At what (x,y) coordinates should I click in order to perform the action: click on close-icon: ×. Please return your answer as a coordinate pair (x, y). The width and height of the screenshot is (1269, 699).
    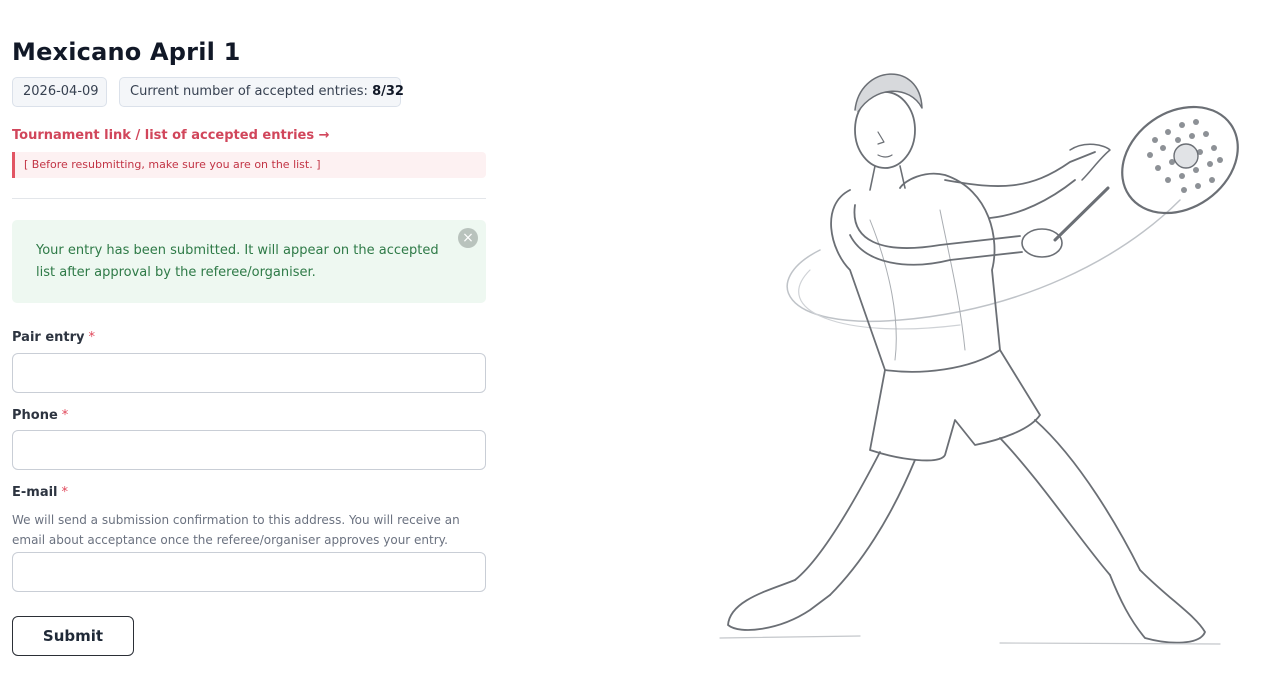
    Looking at the image, I should click on (468, 238).